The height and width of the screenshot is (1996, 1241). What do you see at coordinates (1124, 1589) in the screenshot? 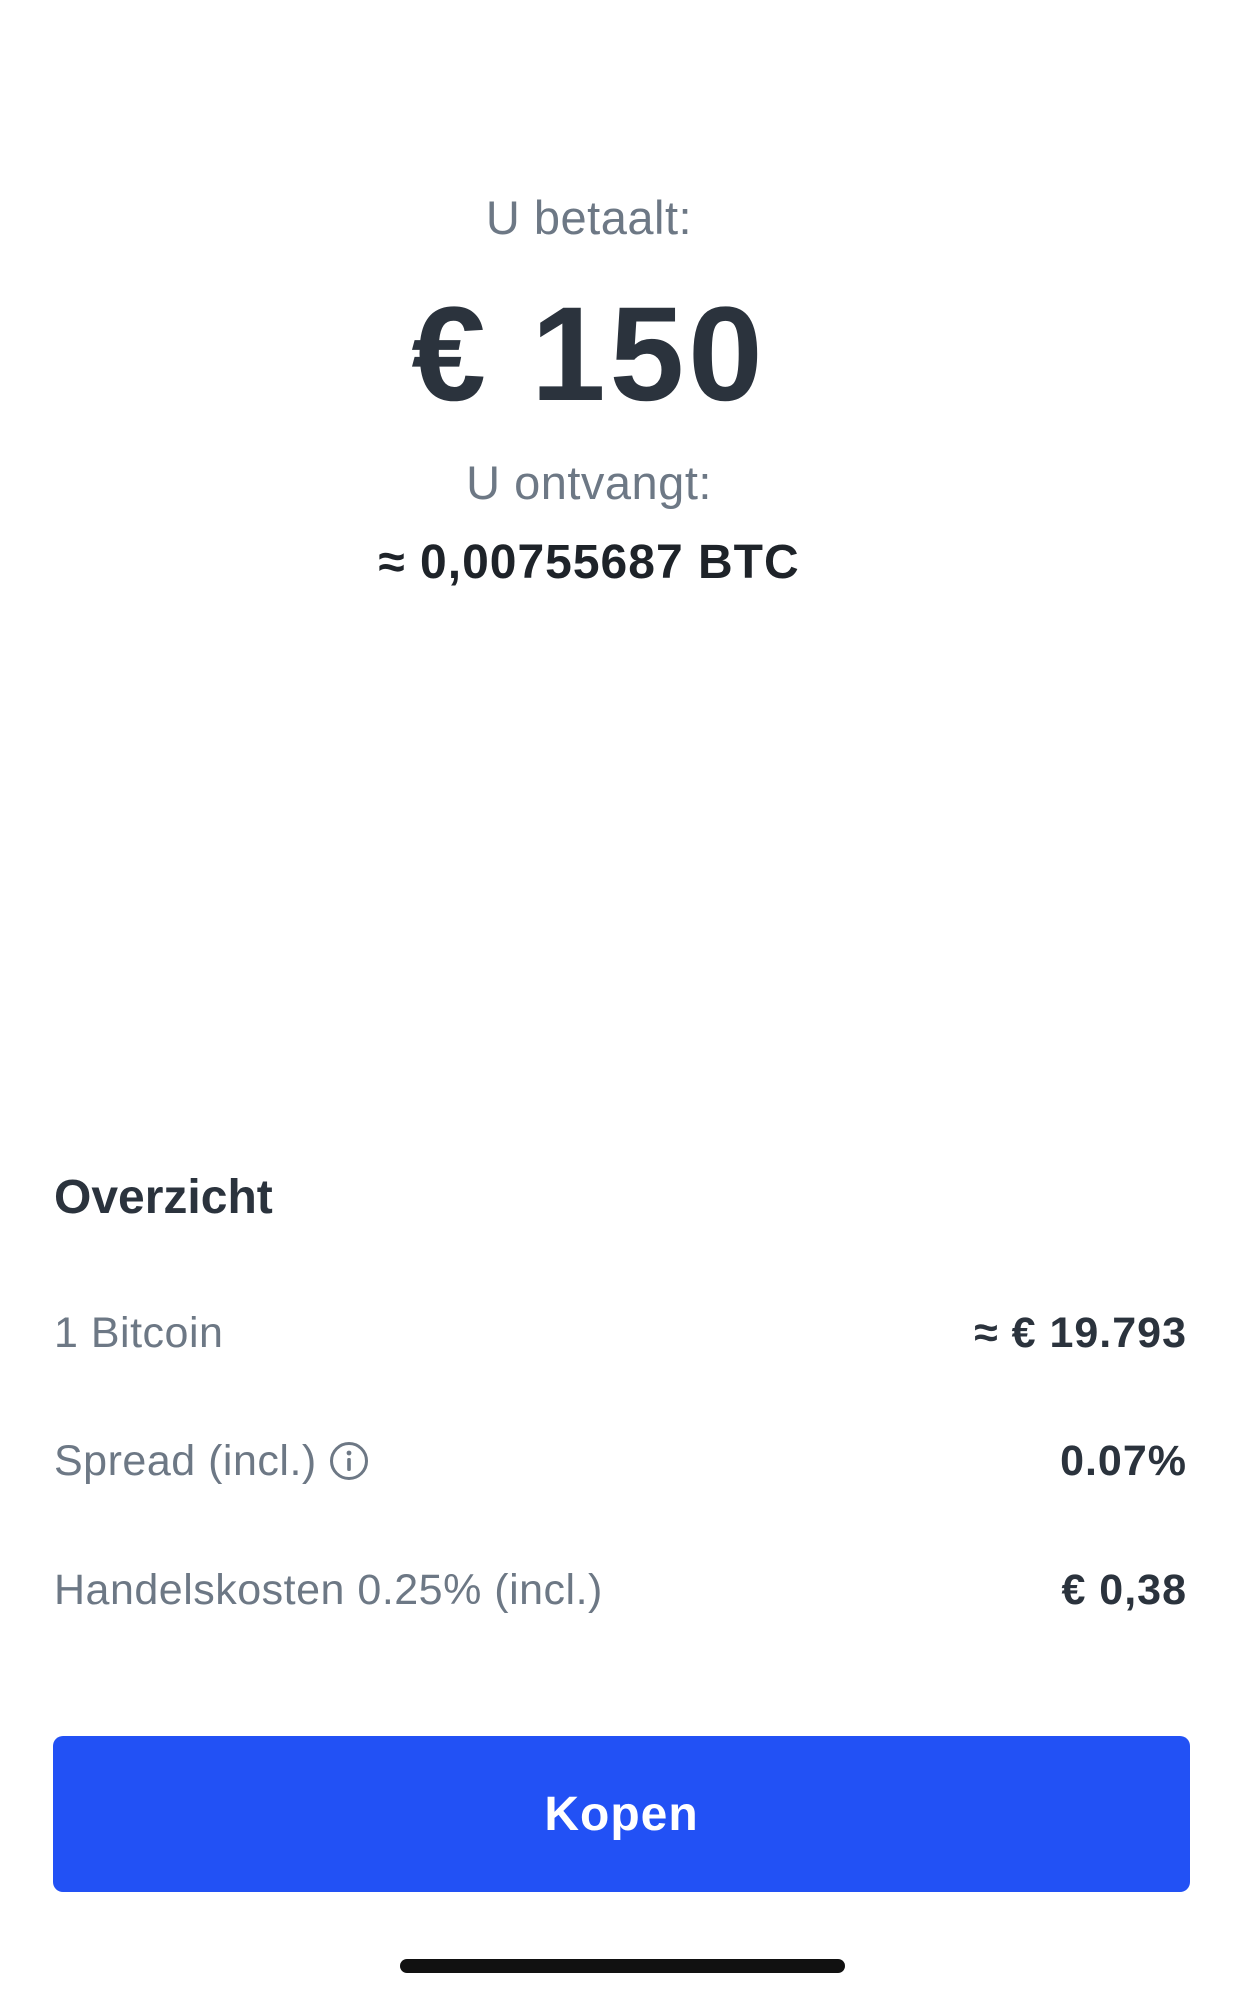
I see `overview-row-value: € 0,38` at bounding box center [1124, 1589].